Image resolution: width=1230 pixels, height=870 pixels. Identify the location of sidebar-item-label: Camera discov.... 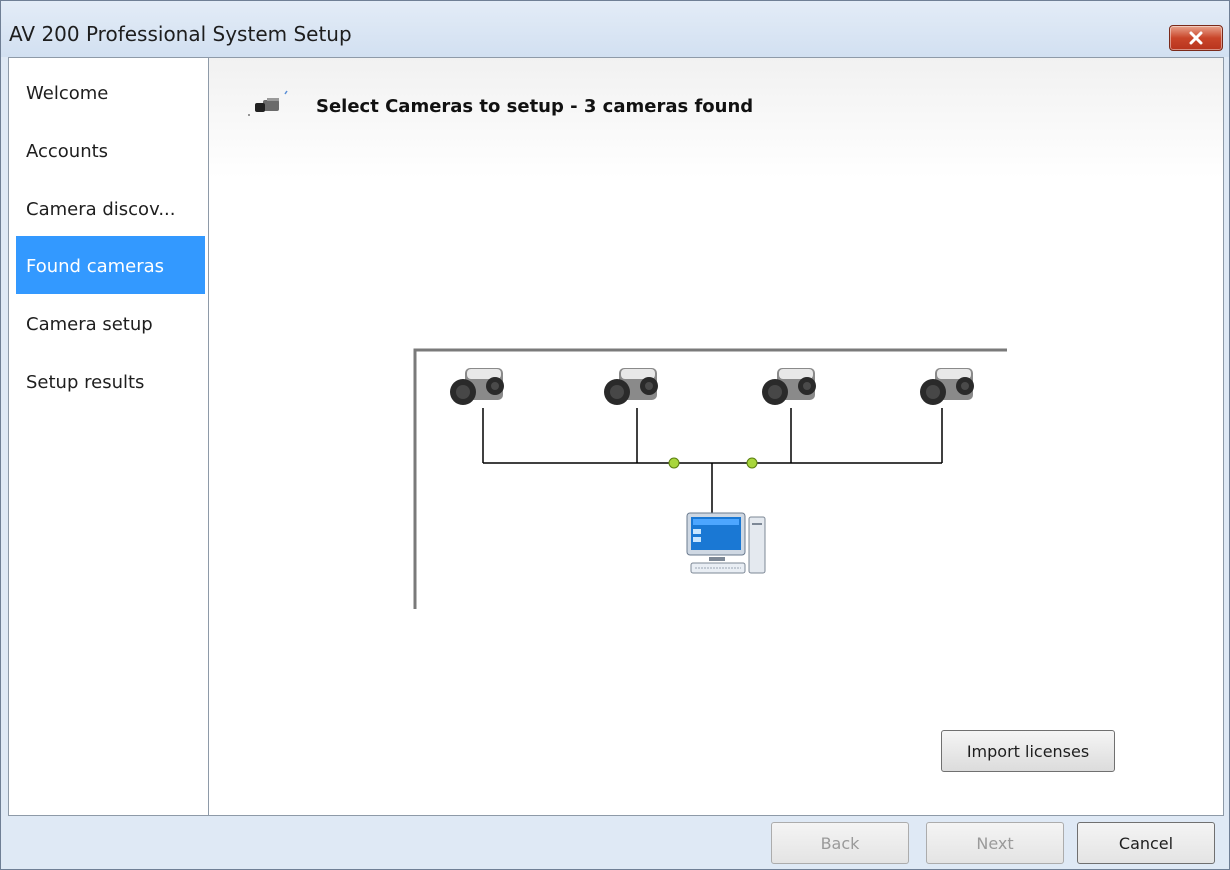
(101, 209).